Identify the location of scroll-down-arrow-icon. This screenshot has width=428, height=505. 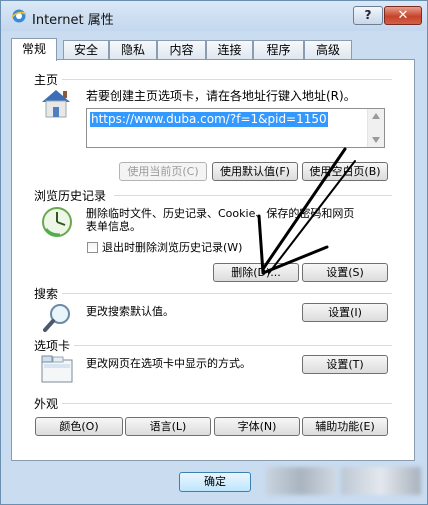
(376, 140).